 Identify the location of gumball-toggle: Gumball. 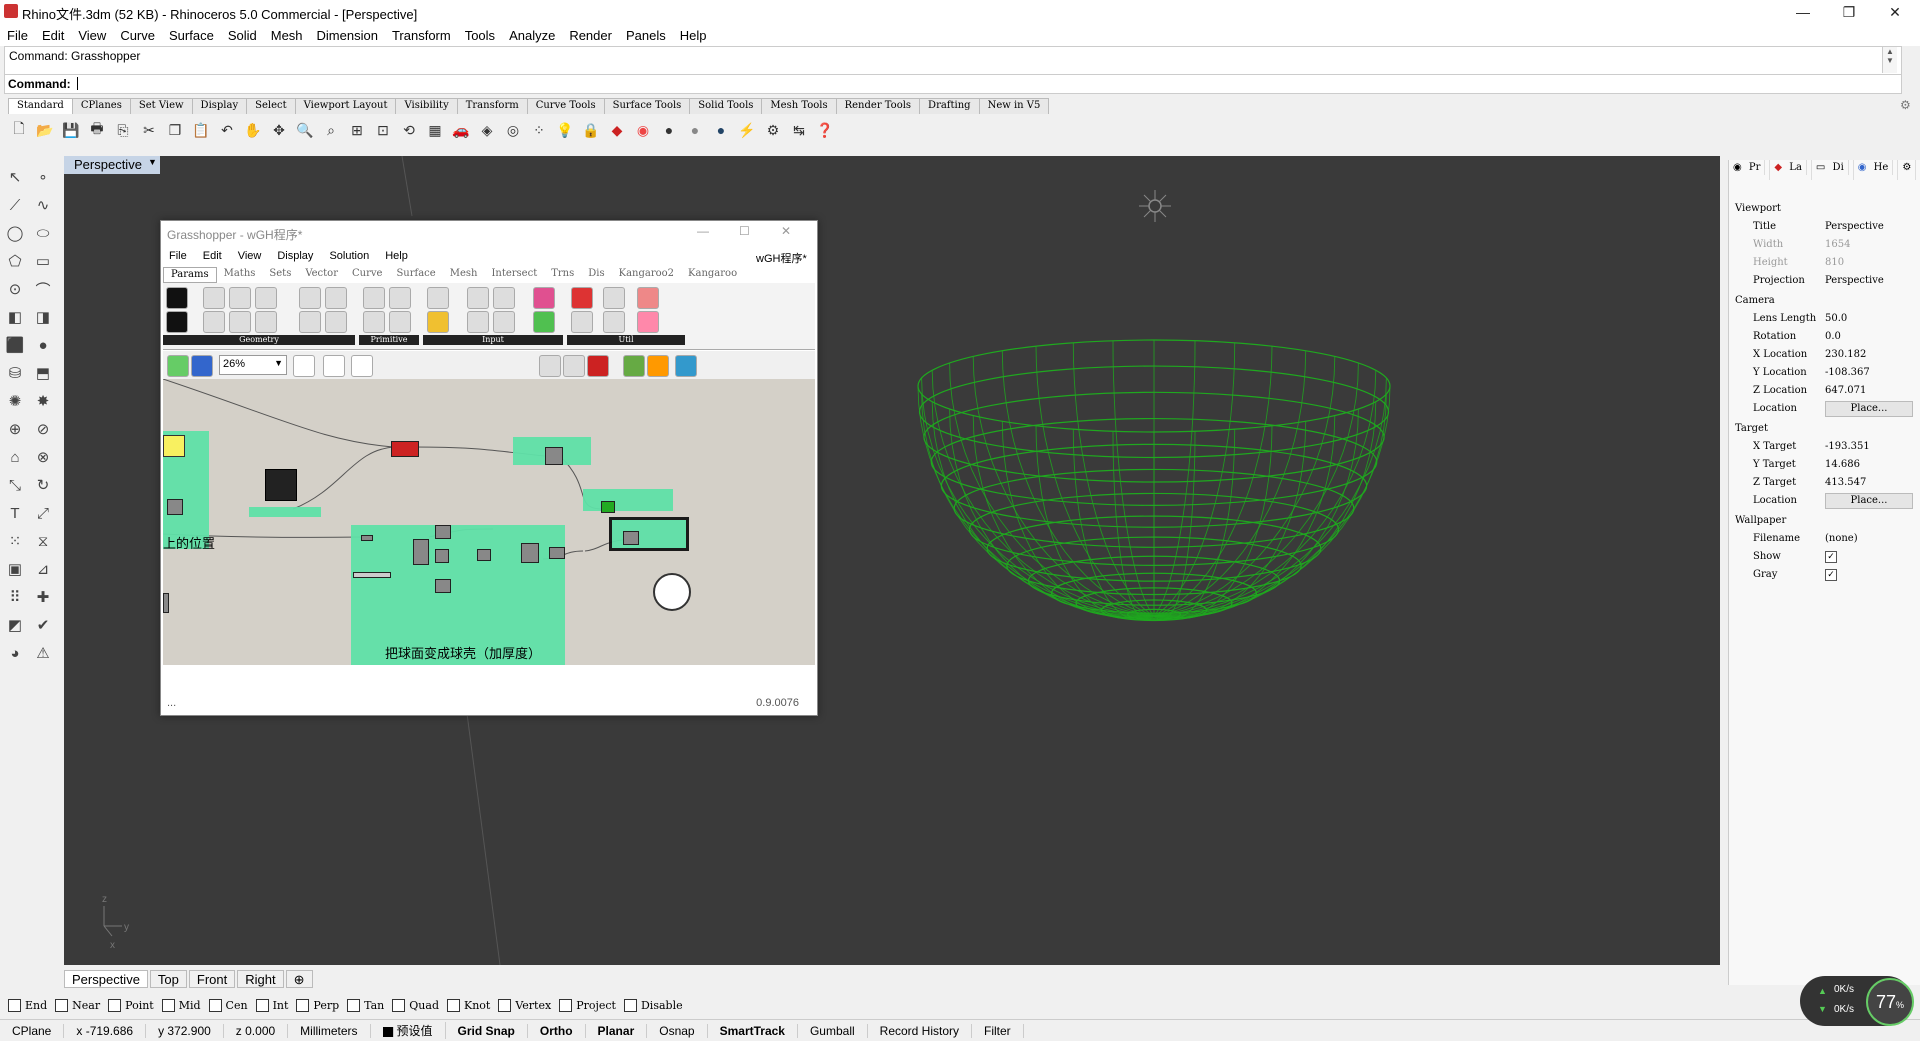
(833, 1030).